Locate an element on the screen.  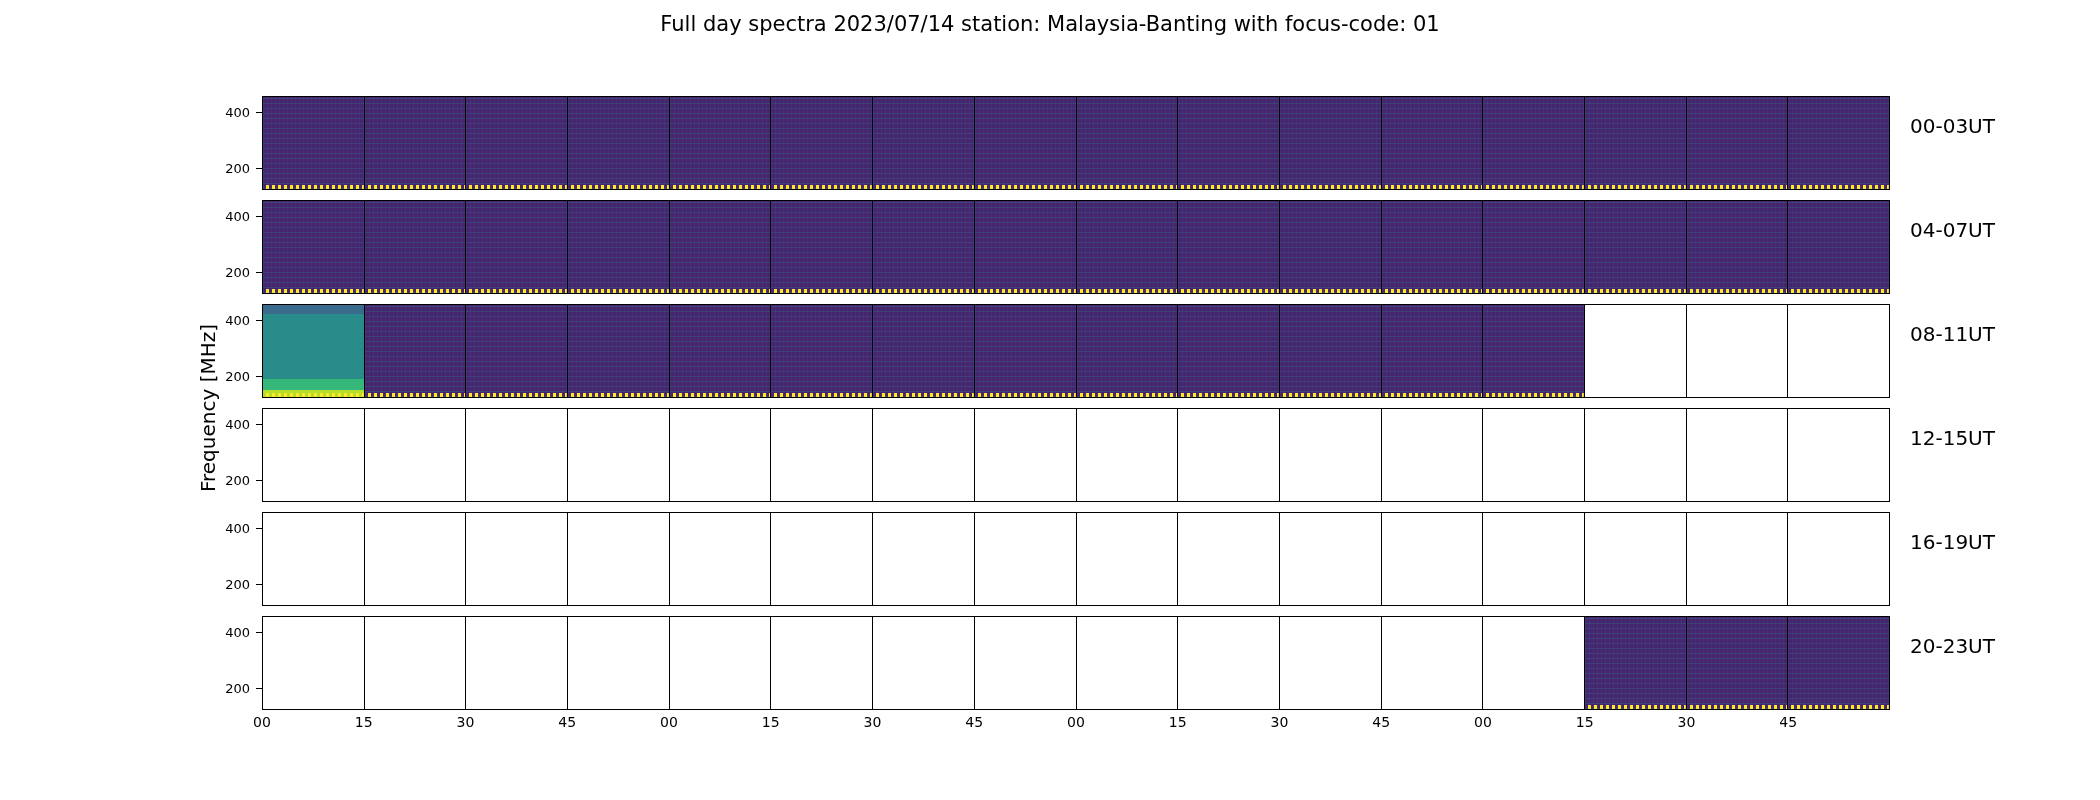
row-label: 20-23UT is located at coordinates (1952, 647).